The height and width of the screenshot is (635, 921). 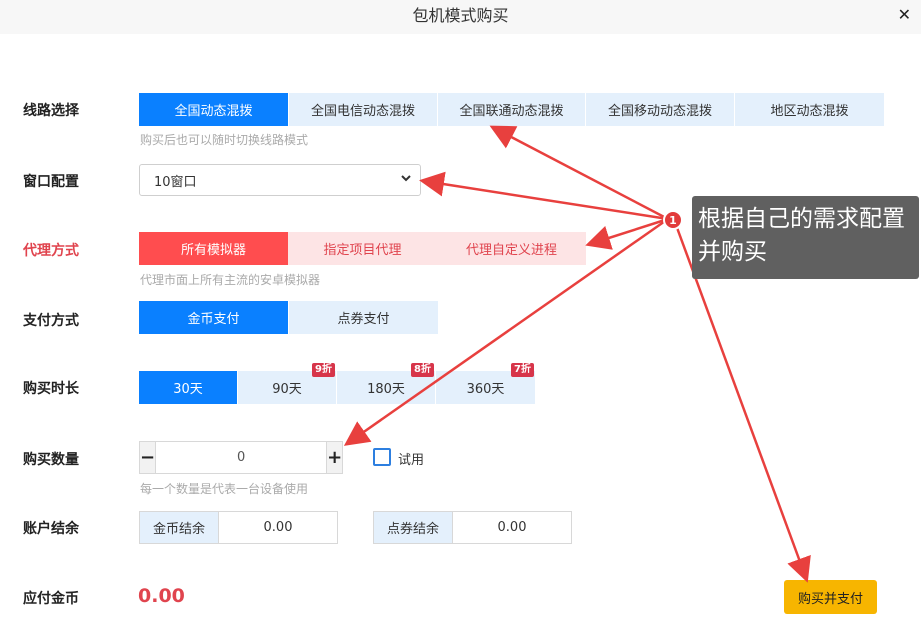 What do you see at coordinates (382, 457) in the screenshot?
I see `trial-checkbox` at bounding box center [382, 457].